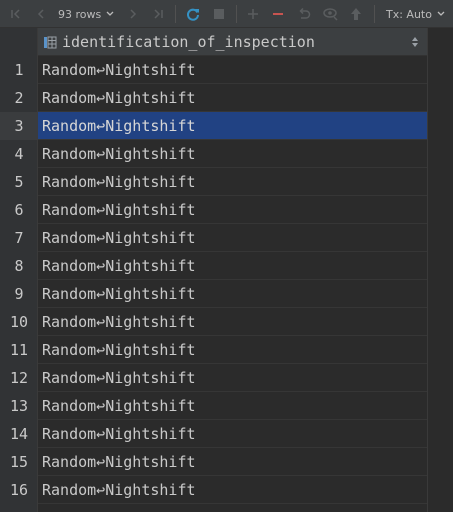  What do you see at coordinates (19, 406) in the screenshot?
I see `row-number: 13` at bounding box center [19, 406].